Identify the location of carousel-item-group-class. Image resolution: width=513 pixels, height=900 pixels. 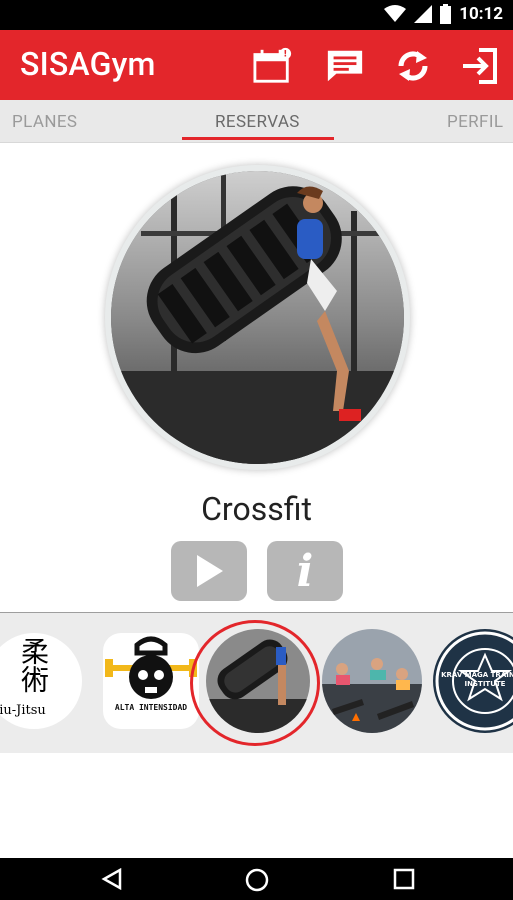
(372, 681).